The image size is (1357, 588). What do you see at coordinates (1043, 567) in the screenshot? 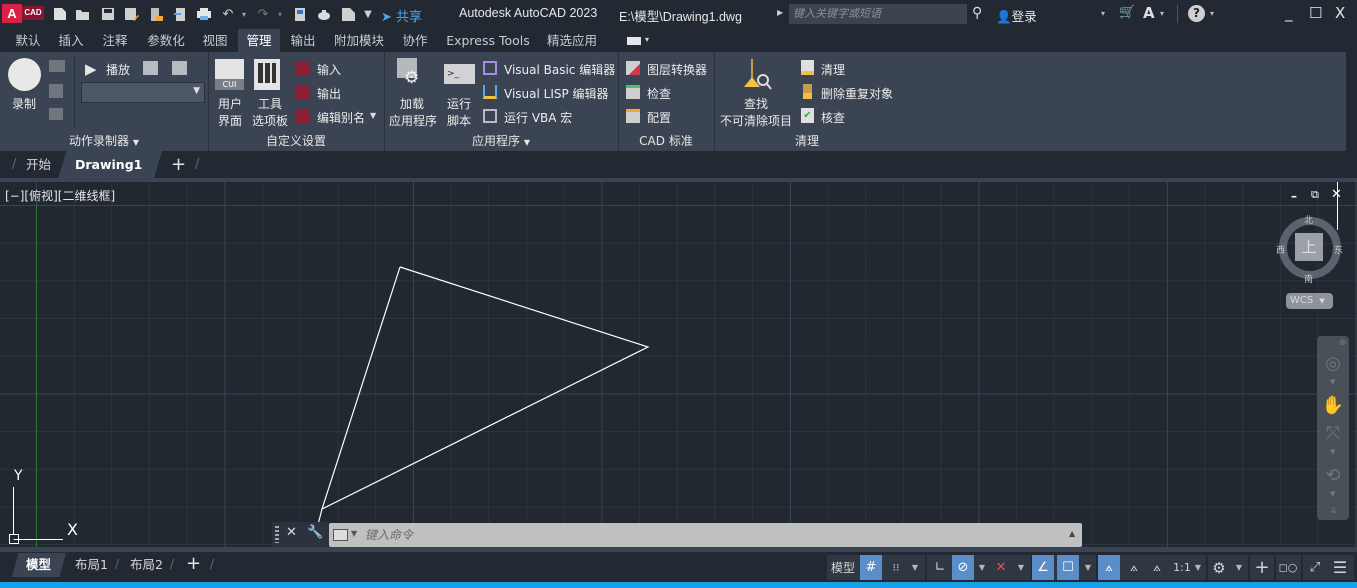
I see `object-snap-tracking-icon: ∠` at bounding box center [1043, 567].